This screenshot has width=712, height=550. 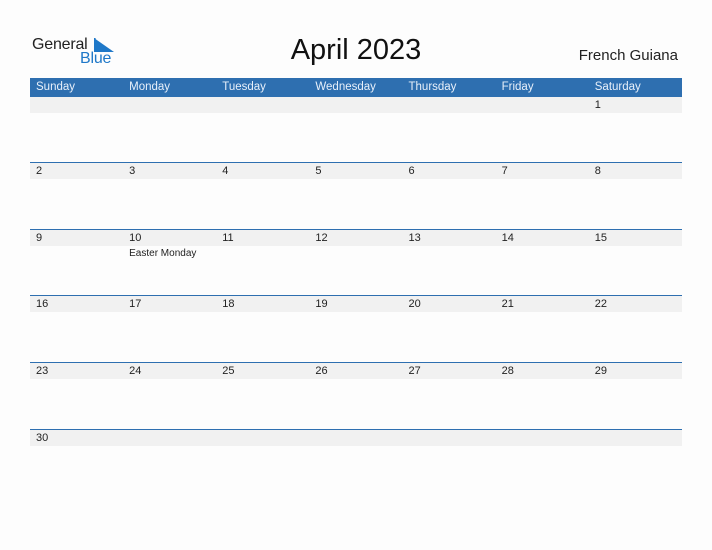 I want to click on day-number: 20, so click(x=449, y=304).